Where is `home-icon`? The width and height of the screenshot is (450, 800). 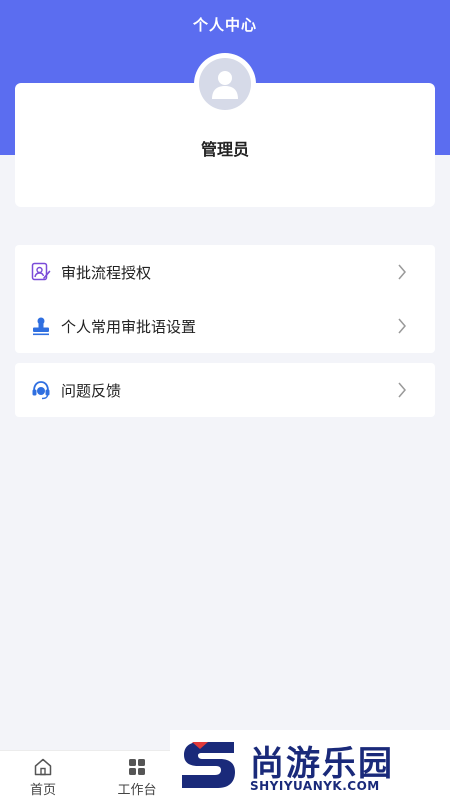 home-icon is located at coordinates (43, 767).